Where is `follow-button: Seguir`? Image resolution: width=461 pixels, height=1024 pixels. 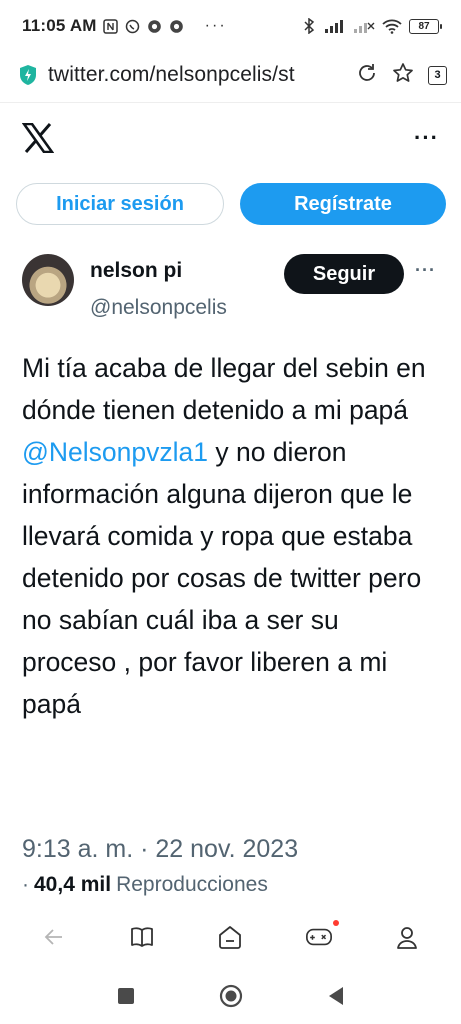
follow-button: Seguir is located at coordinates (344, 274).